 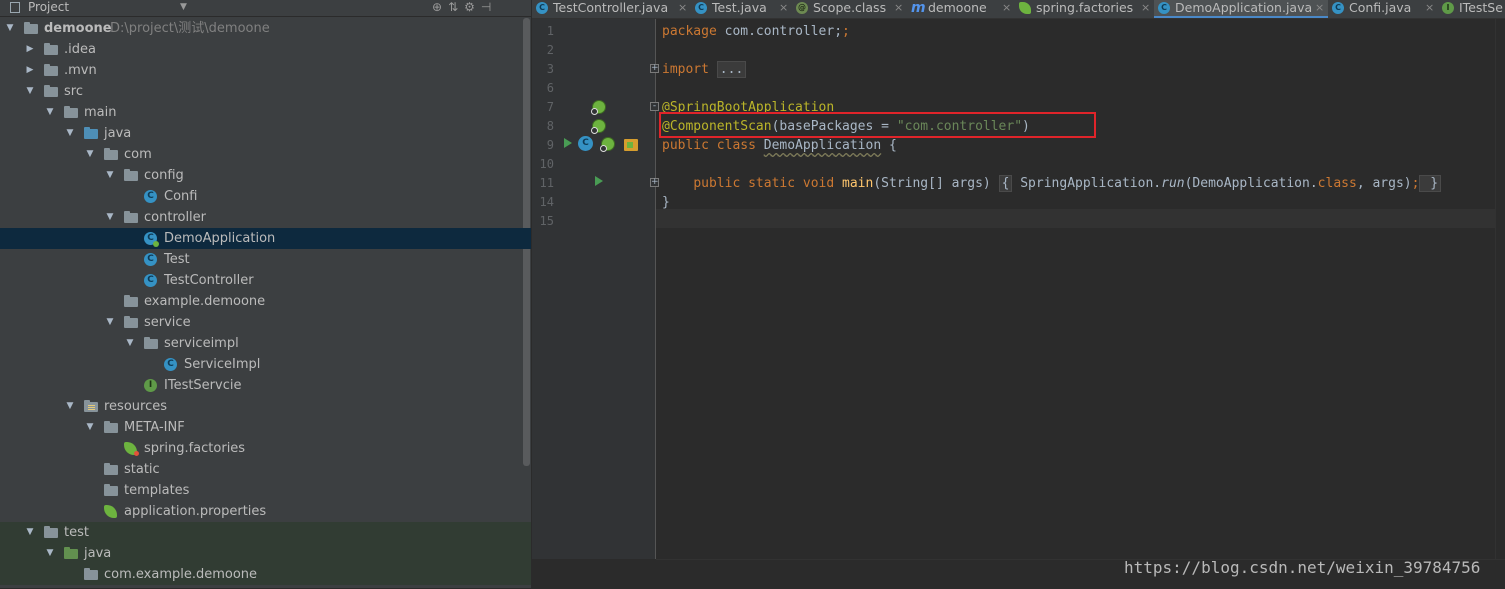 What do you see at coordinates (456, 7) in the screenshot?
I see `collapse-icon: ⇅` at bounding box center [456, 7].